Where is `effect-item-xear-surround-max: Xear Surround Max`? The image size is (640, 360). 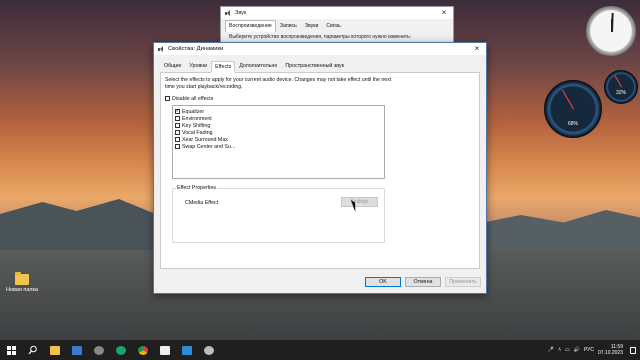 effect-item-xear-surround-max: Xear Surround Max is located at coordinates (278, 139).